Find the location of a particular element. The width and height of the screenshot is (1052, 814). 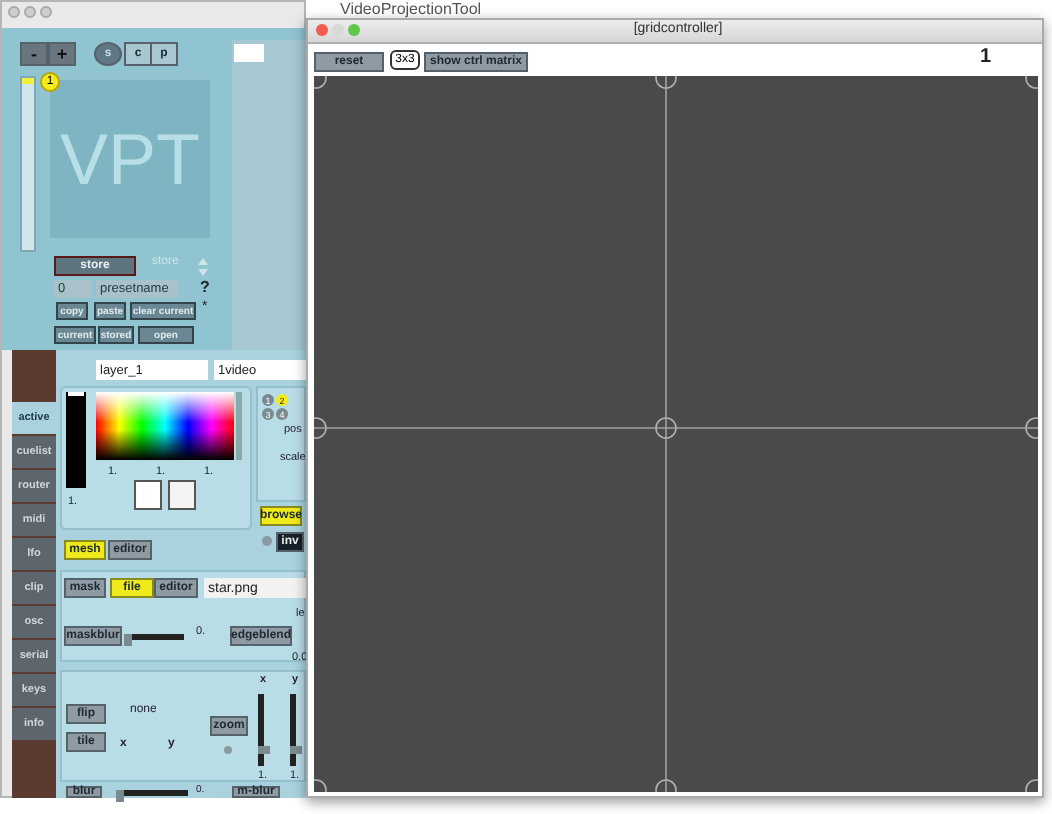

help-label: ? is located at coordinates (205, 287).